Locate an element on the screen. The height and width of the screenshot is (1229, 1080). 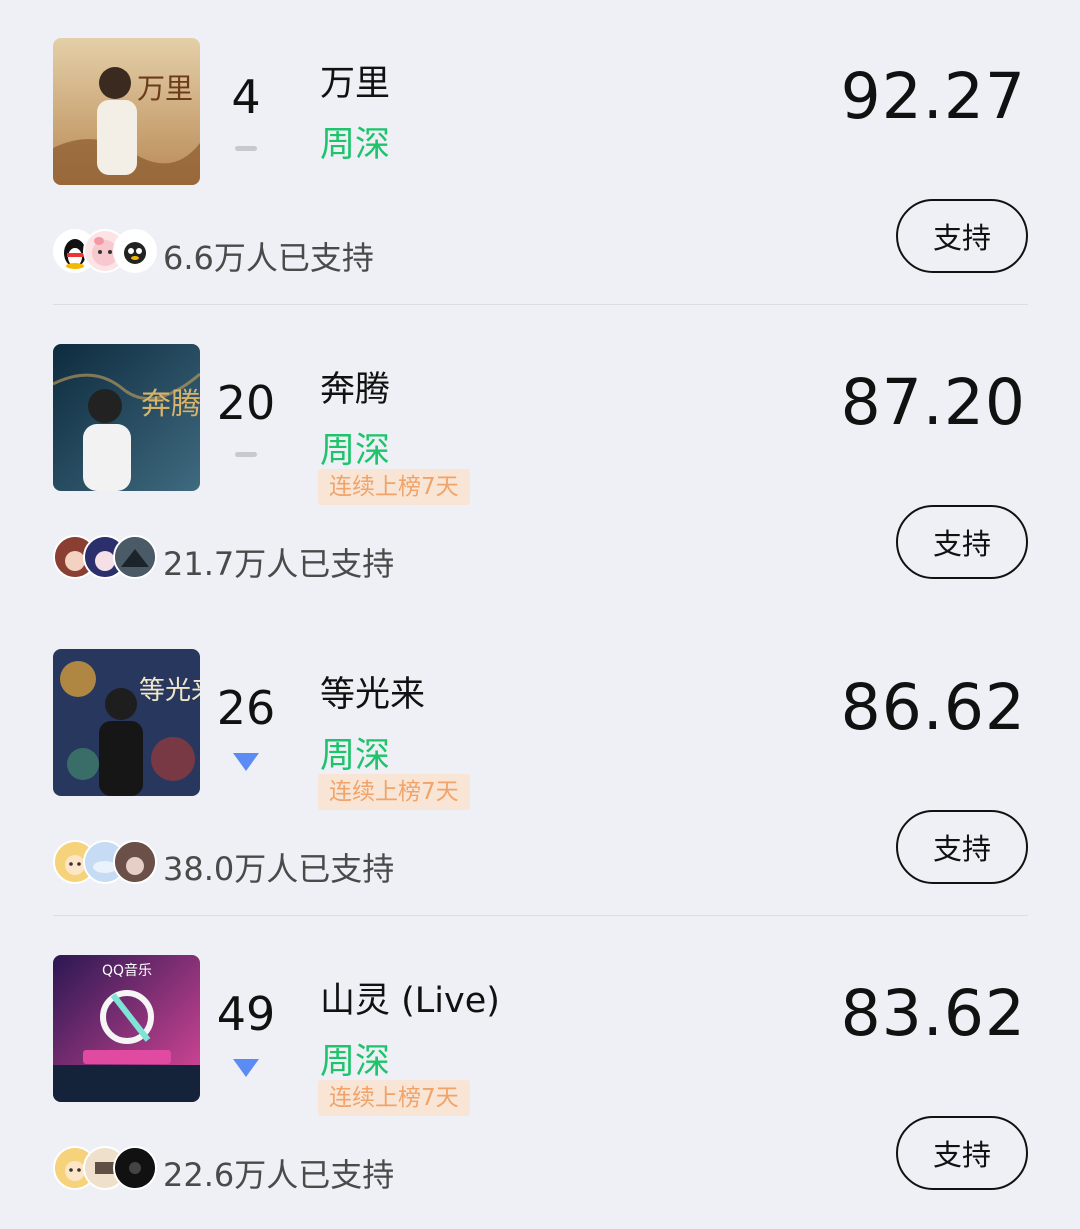
support-count: 22.6万人已支持 is located at coordinates (279, 1175).